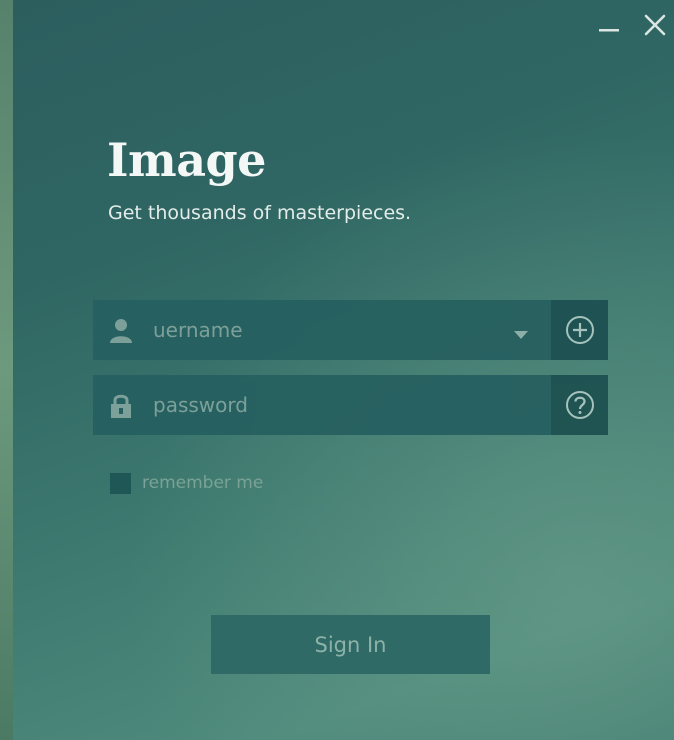 The image size is (674, 740). I want to click on add-account-button, so click(579, 330).